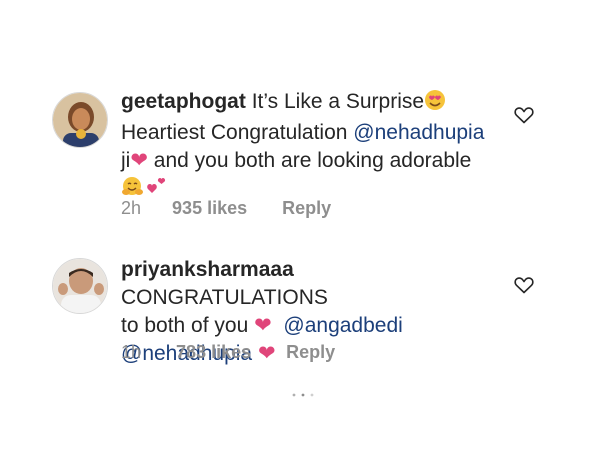 Image resolution: width=600 pixels, height=450 pixels. Describe the element at coordinates (303, 395) in the screenshot. I see `loading-dots-icon` at that location.